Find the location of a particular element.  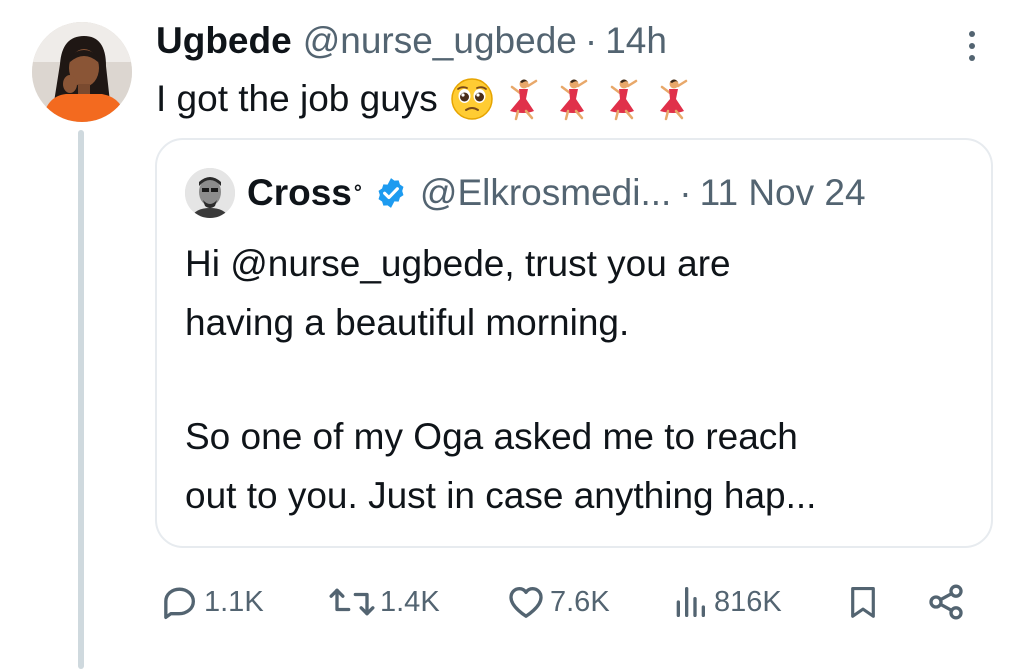

quoted-author-suffix: ° is located at coordinates (357, 192).